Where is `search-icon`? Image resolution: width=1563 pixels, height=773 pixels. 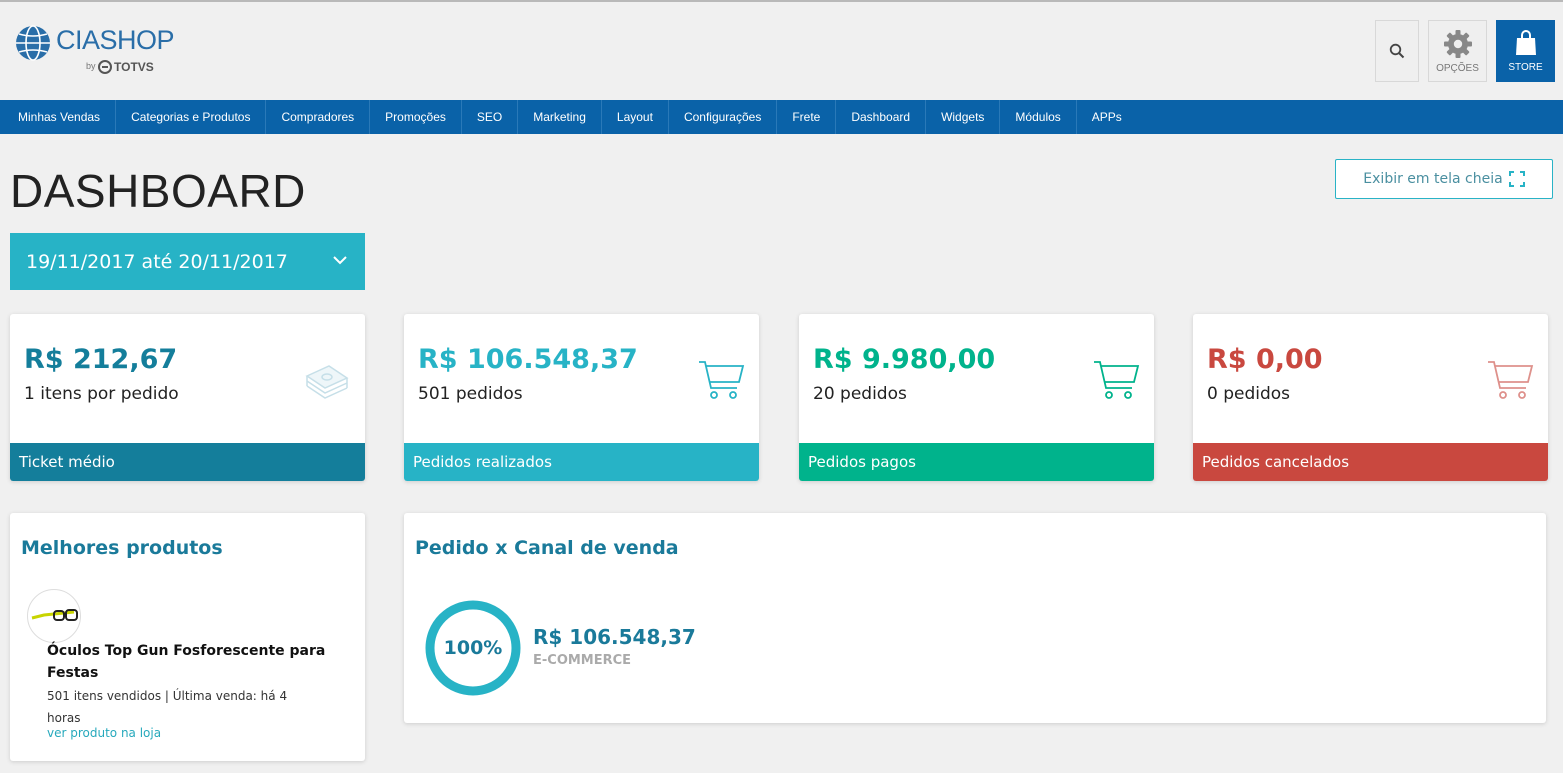
search-icon is located at coordinates (1397, 51).